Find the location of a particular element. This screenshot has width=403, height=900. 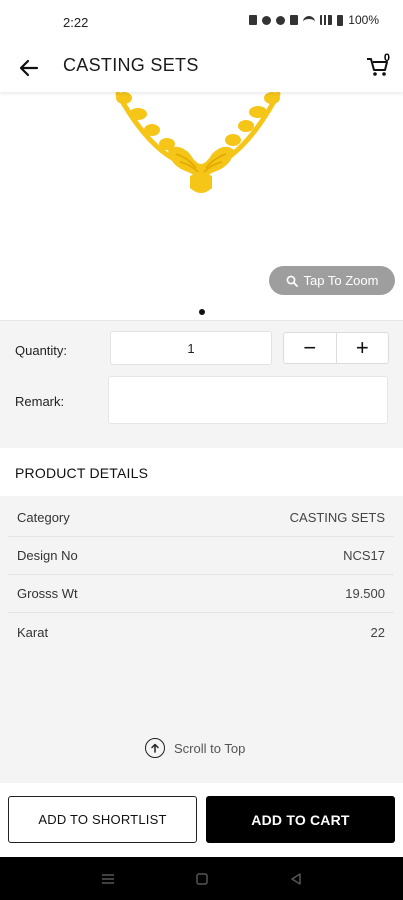

recent-apps-button is located at coordinates (108, 879).